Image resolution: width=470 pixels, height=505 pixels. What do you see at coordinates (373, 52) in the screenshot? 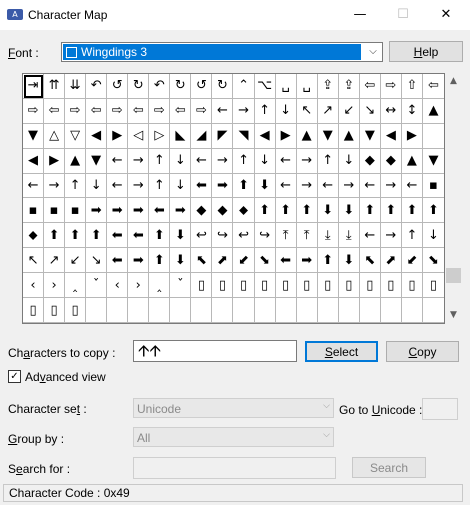
I see `chevron-down-icon: ⌵` at bounding box center [373, 52].